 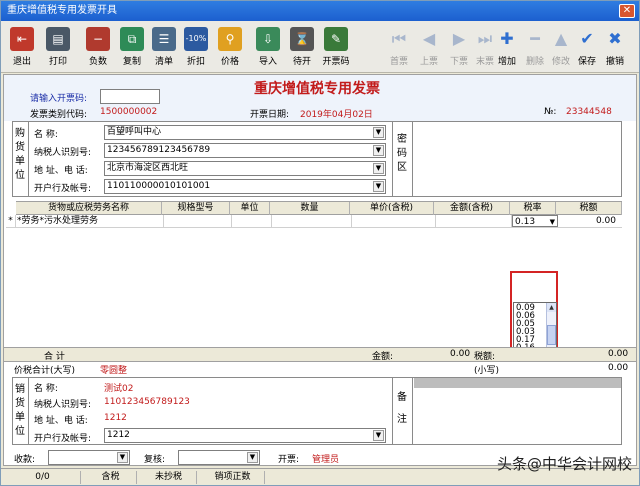 I want to click on vertical-char: 货, so click(x=20, y=147).